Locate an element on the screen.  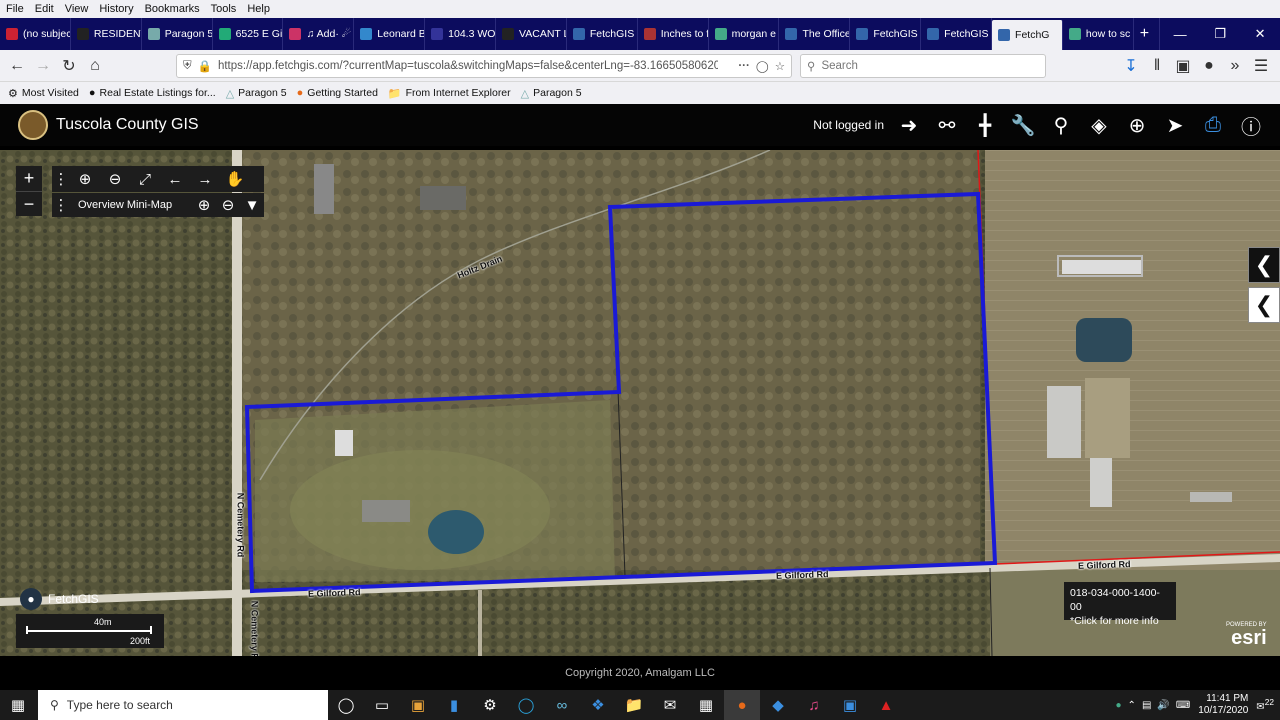
menu-tools: Tools is located at coordinates (224, 9).